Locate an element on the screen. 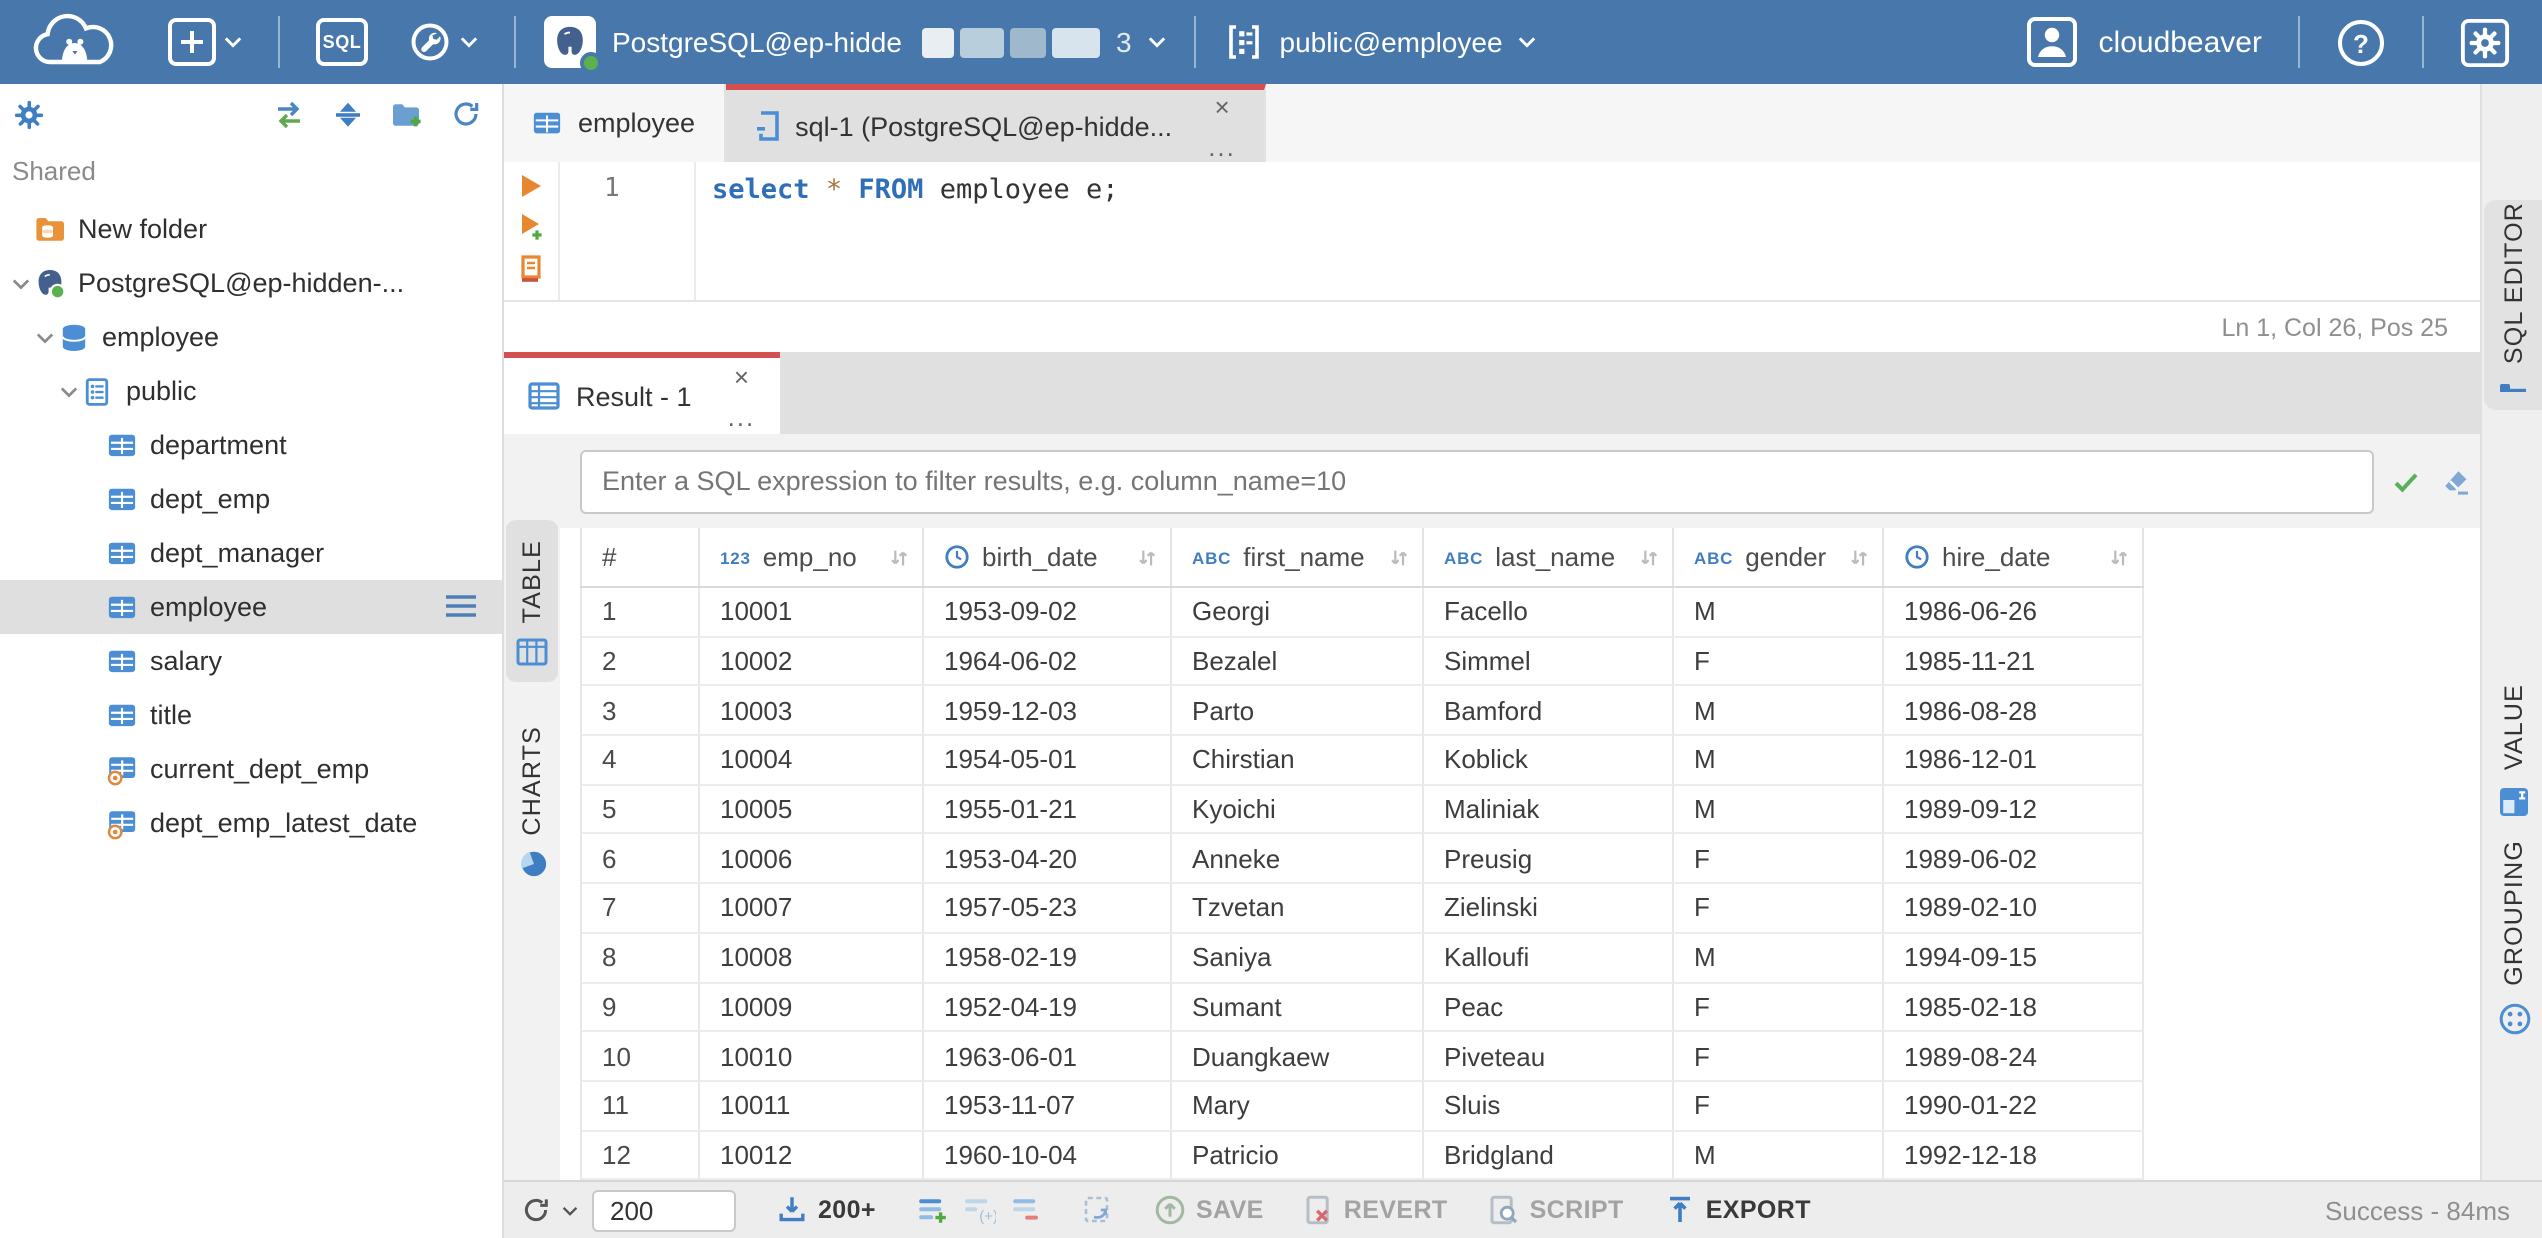 This screenshot has height=1238, width=2542. table-cell: 1952-04-19 is located at coordinates (1048, 1008).